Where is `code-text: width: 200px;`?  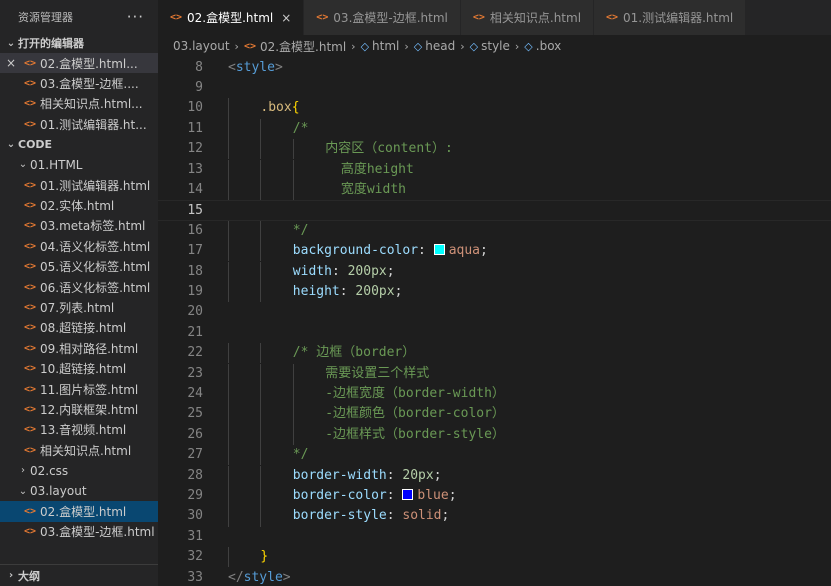 code-text: width: 200px; is located at coordinates (344, 272).